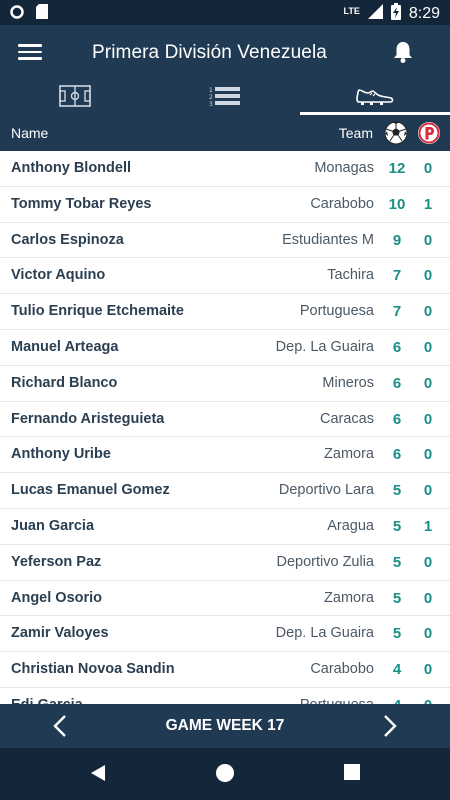 This screenshot has height=800, width=450. Describe the element at coordinates (71, 168) in the screenshot. I see `player-name: Anthony Blondell` at that location.